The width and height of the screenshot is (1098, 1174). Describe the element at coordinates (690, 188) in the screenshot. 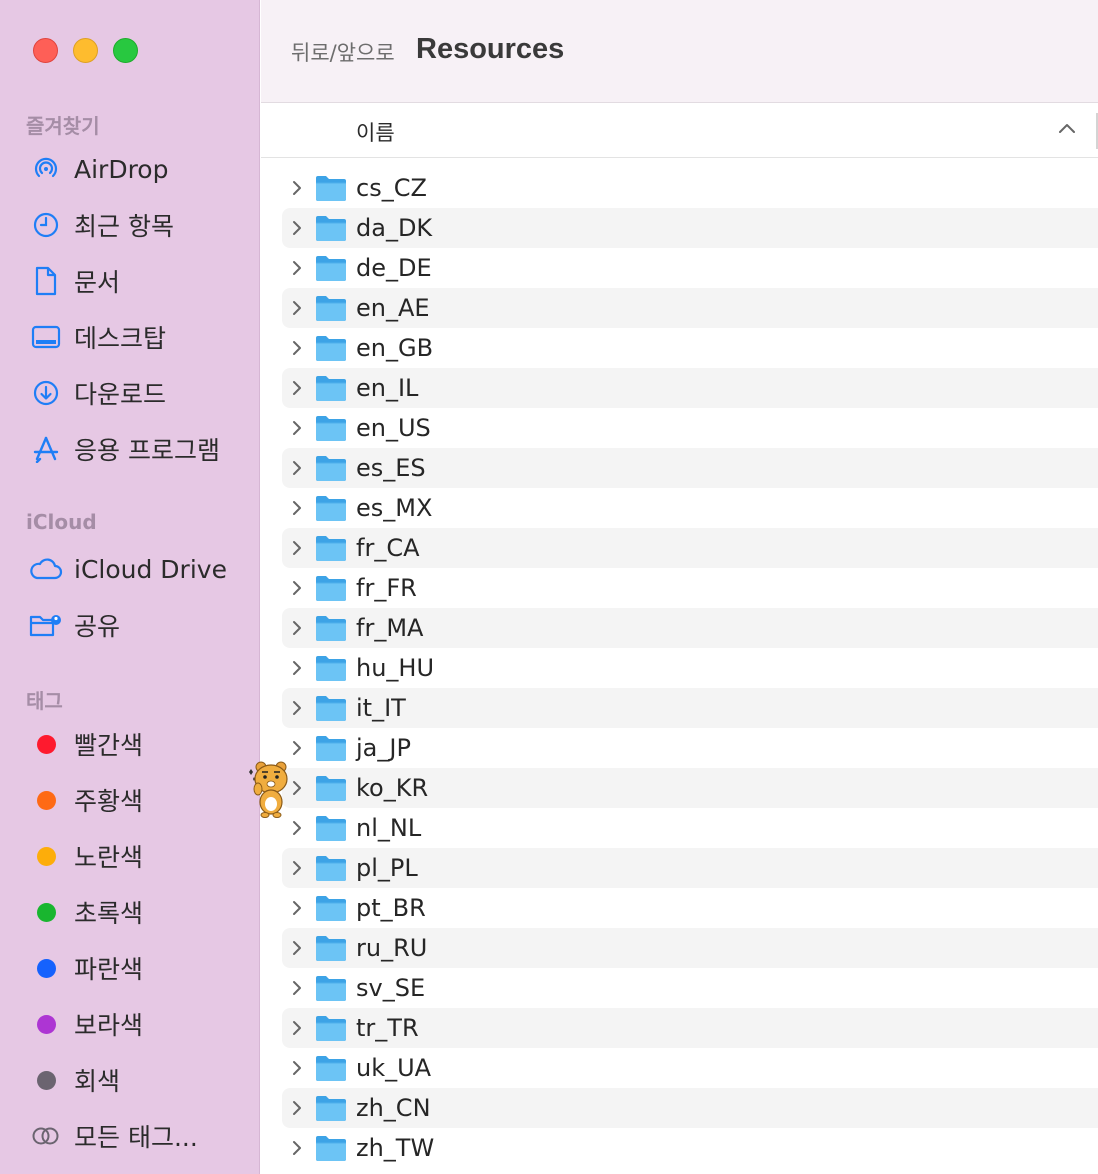

I see `file-row: cs_CZ` at that location.